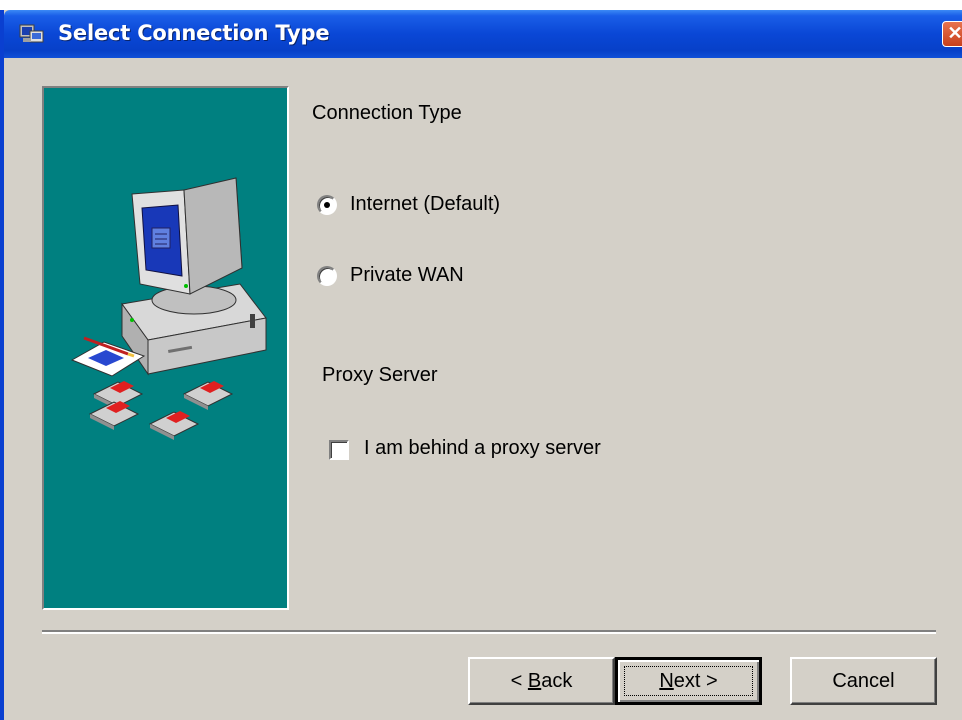 The width and height of the screenshot is (962, 720). Describe the element at coordinates (339, 450) in the screenshot. I see `proxy-checkbox` at that location.